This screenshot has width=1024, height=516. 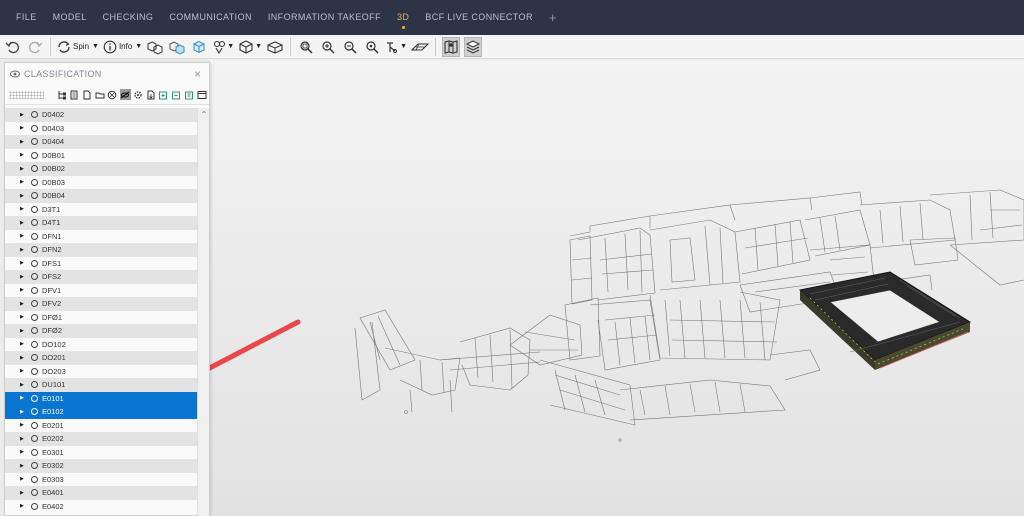 I want to click on new-document-icon, so click(x=87, y=94).